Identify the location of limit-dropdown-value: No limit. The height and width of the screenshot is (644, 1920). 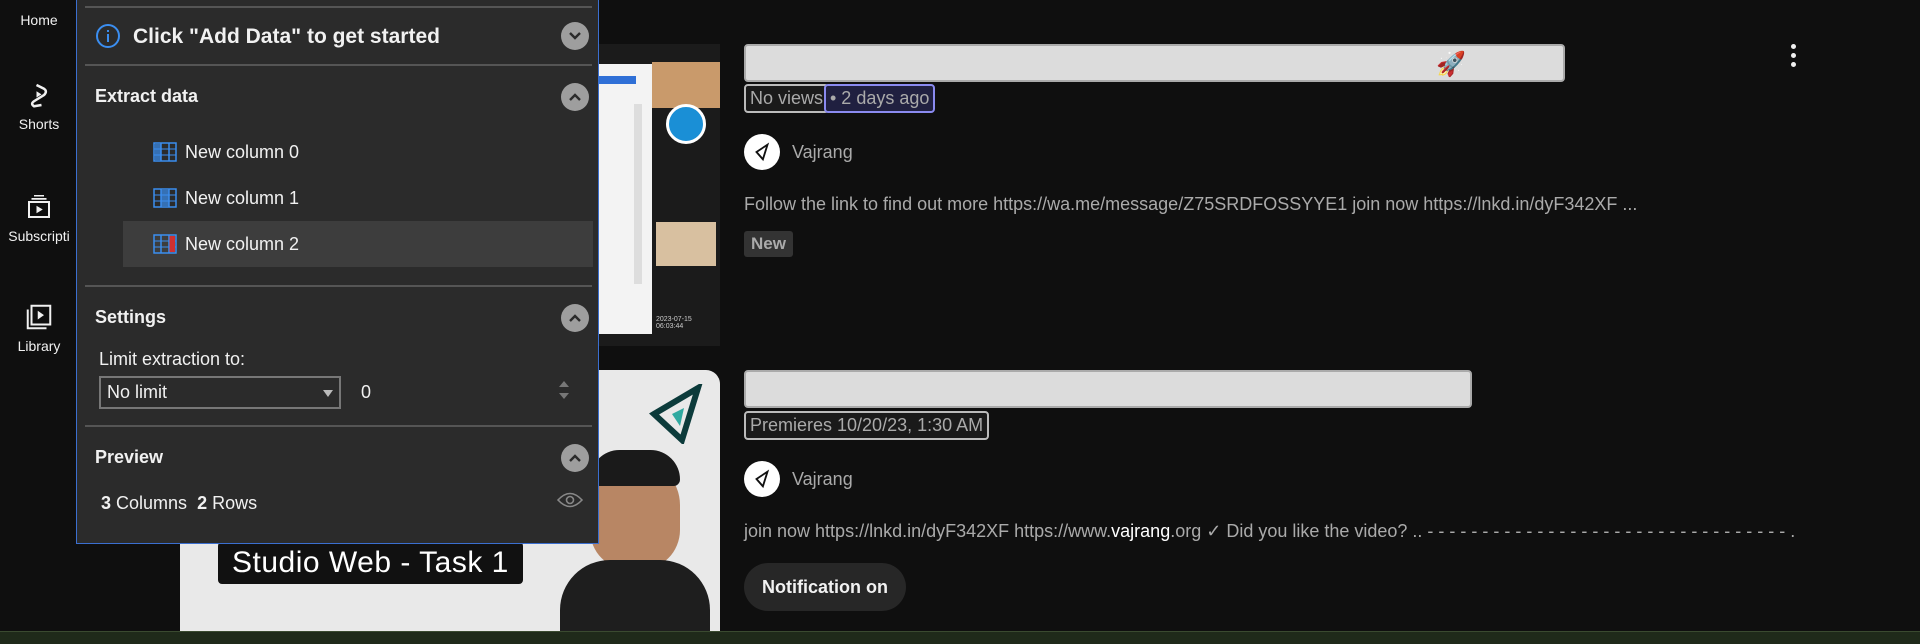
(137, 392).